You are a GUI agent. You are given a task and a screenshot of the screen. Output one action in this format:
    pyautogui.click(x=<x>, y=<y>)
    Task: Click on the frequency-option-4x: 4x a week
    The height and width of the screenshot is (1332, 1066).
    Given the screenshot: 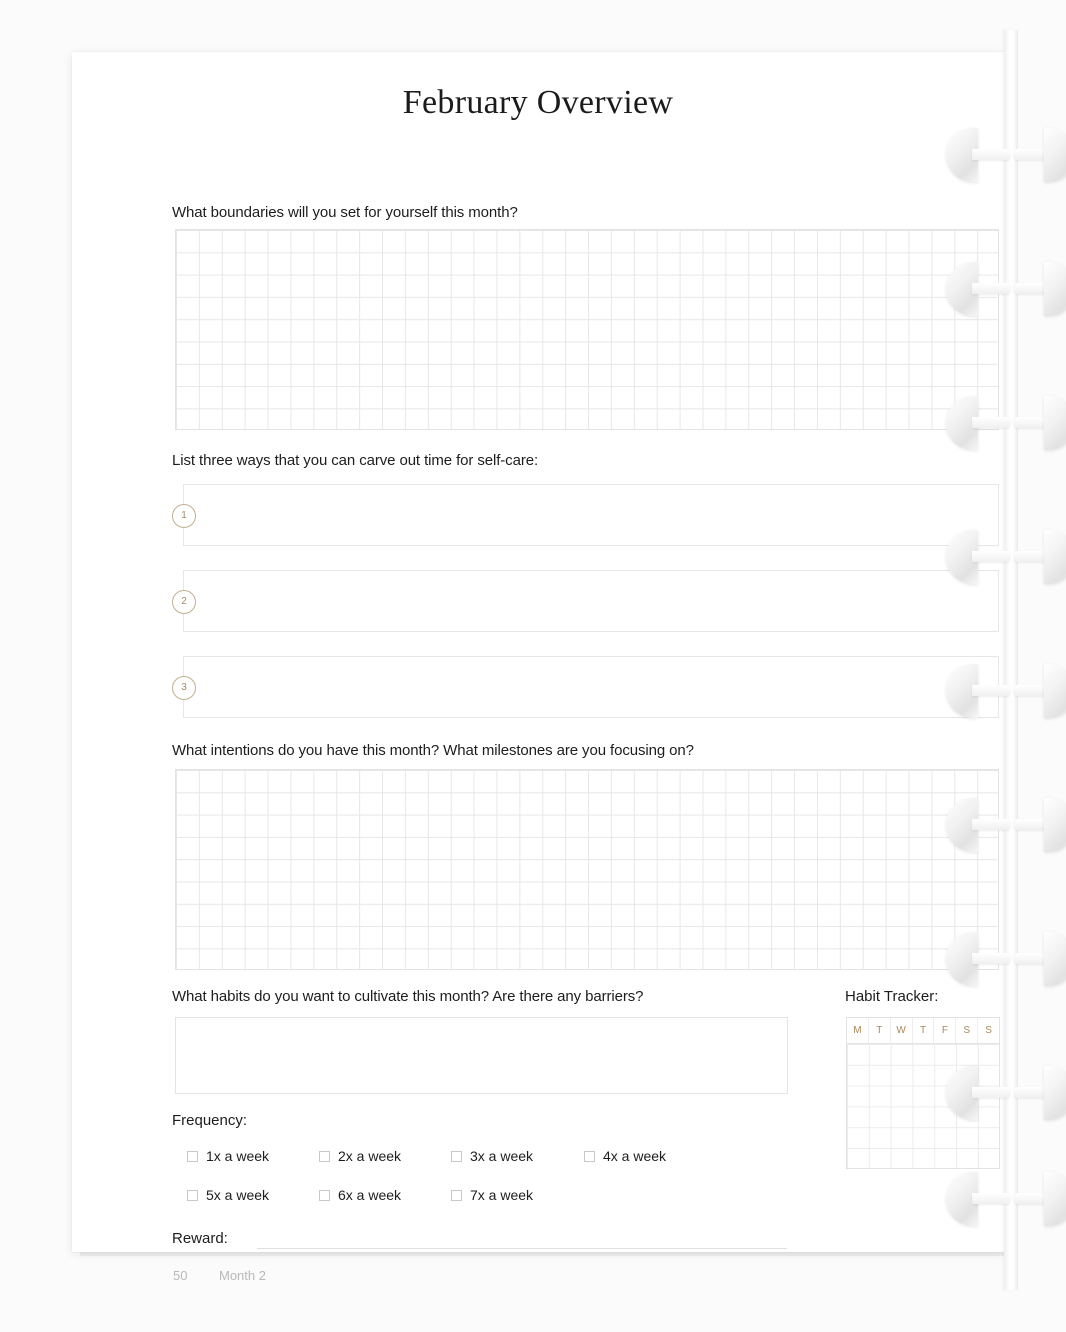 What is the action you would take?
    pyautogui.click(x=625, y=1156)
    